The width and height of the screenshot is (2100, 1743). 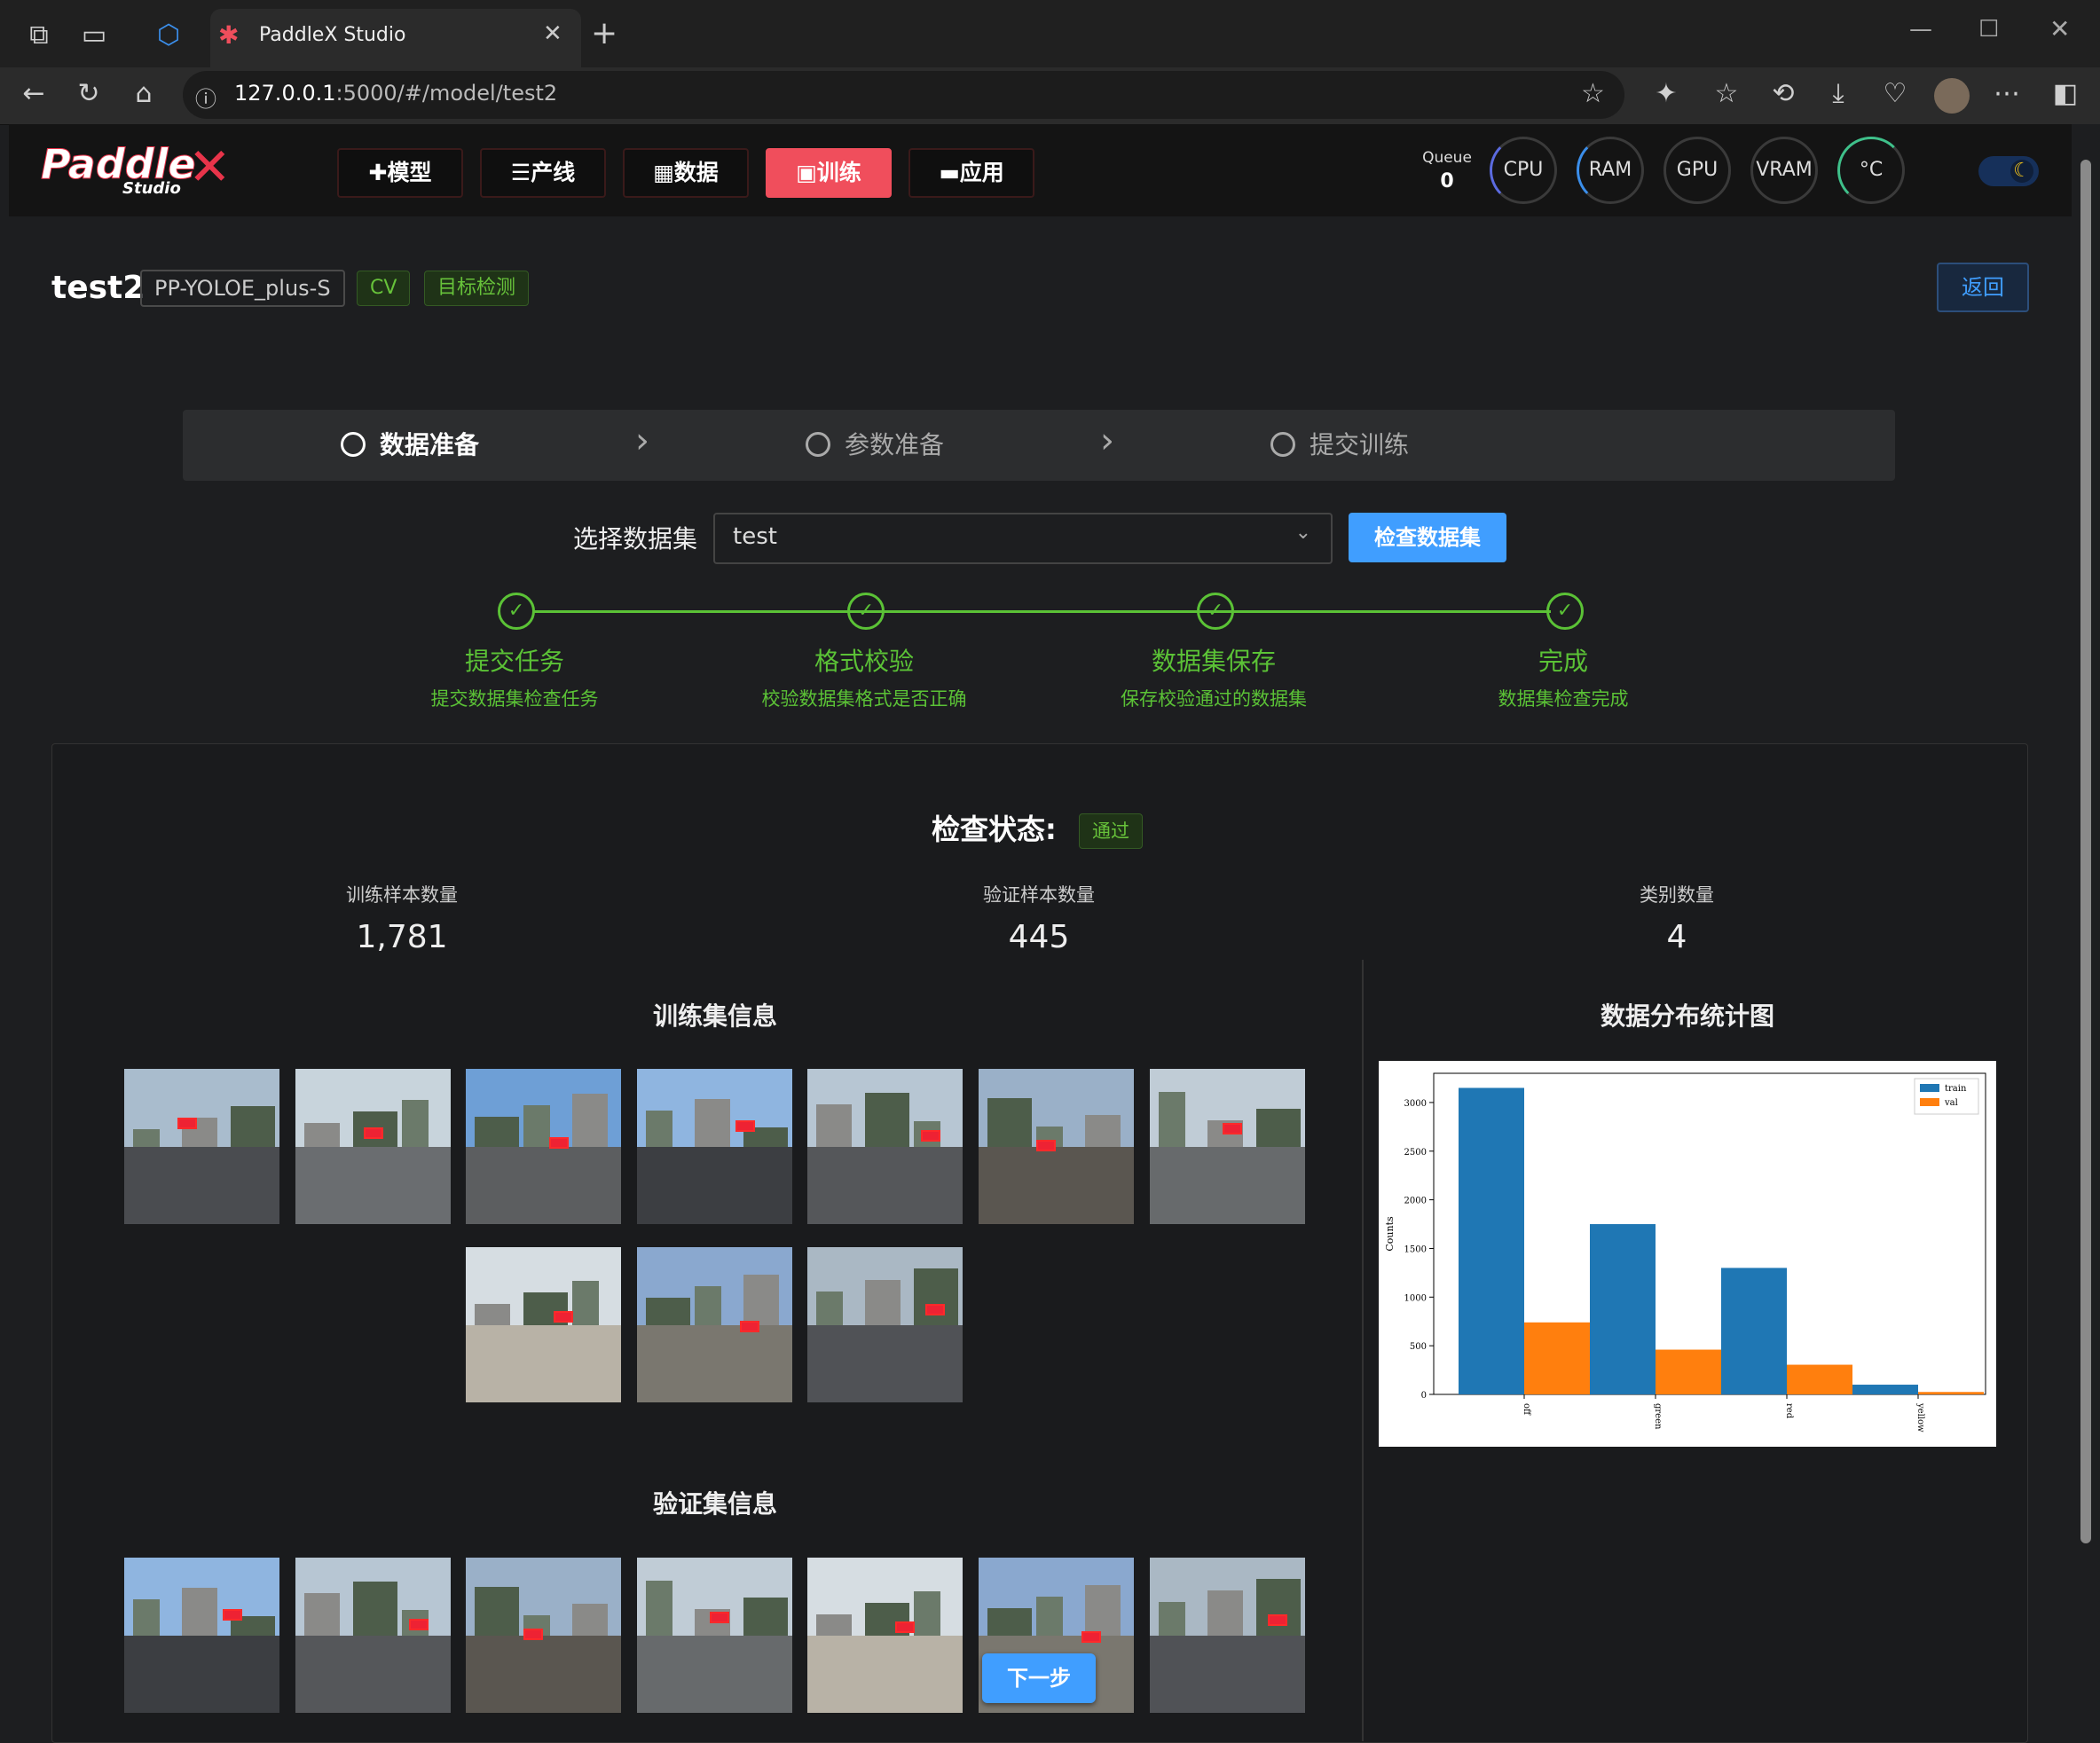 I want to click on vram-gauge: VRAM, so click(x=1784, y=171).